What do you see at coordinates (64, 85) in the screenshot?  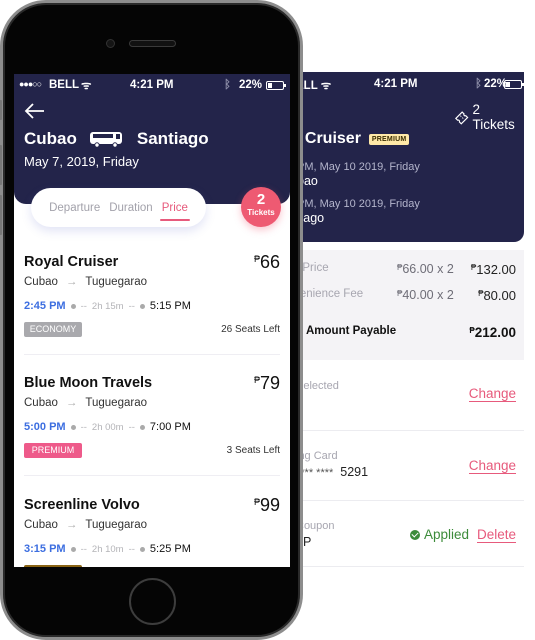 I see `carrier-label: BELL` at bounding box center [64, 85].